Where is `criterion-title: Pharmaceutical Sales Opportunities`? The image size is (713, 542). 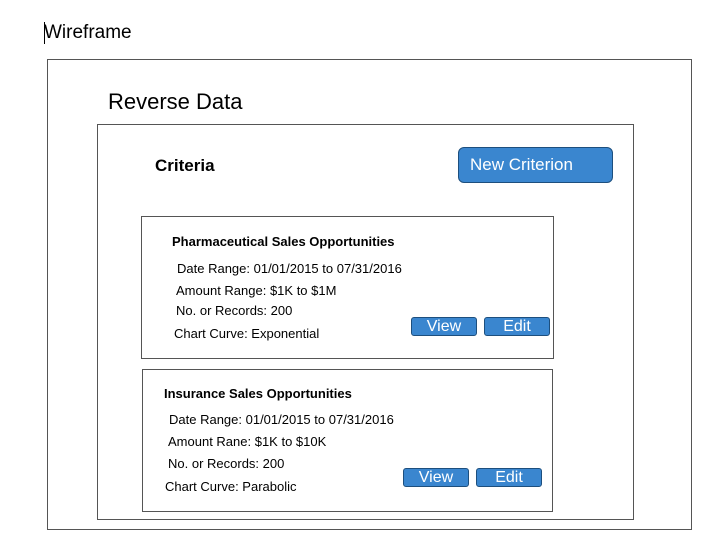 criterion-title: Pharmaceutical Sales Opportunities is located at coordinates (283, 241).